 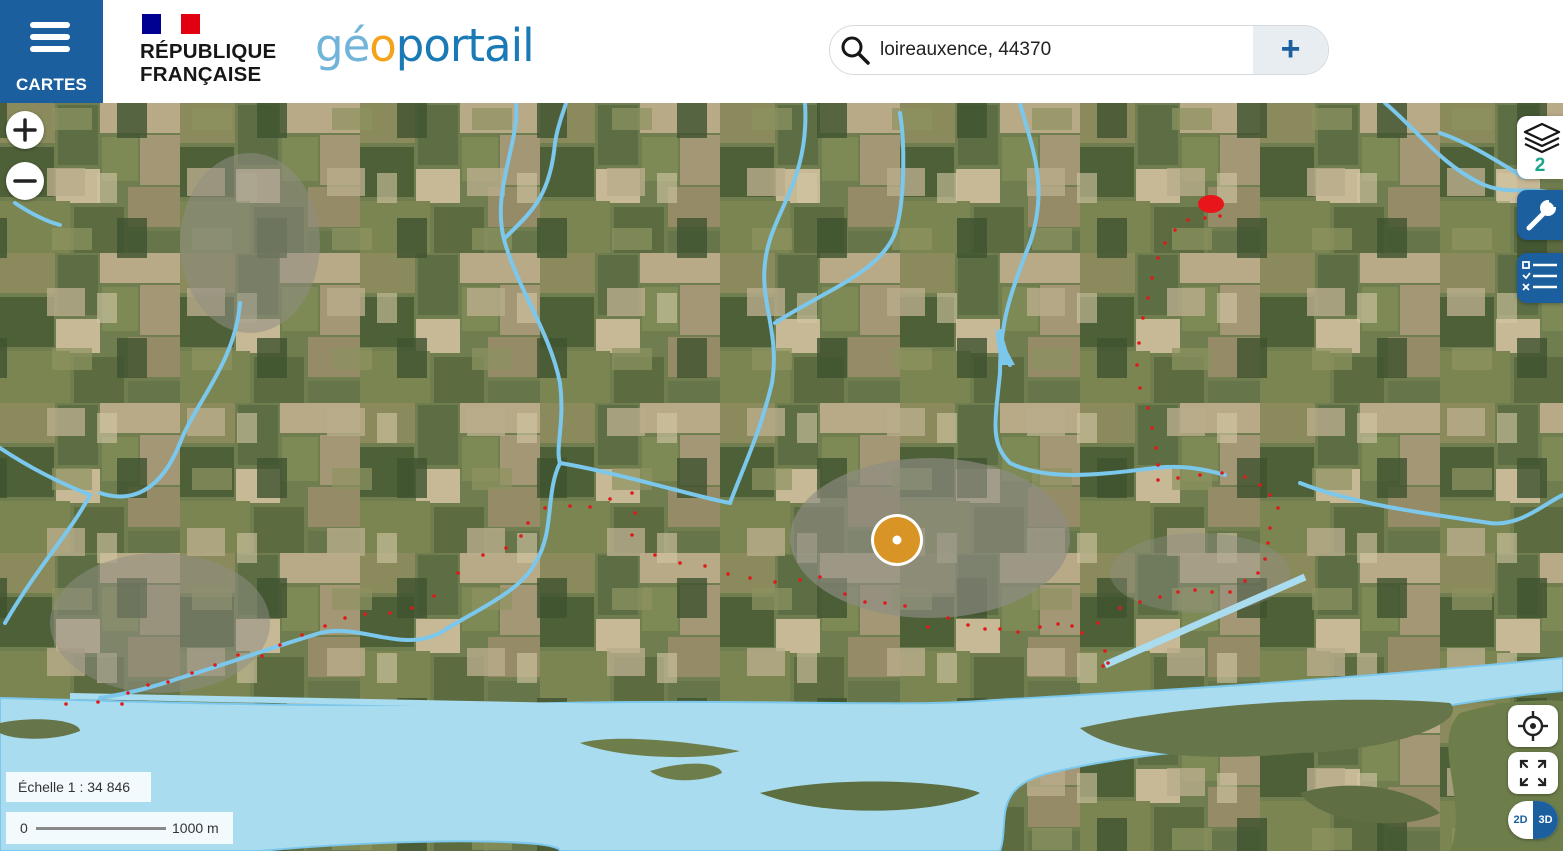 I want to click on zoom-out-button, so click(x=25, y=181).